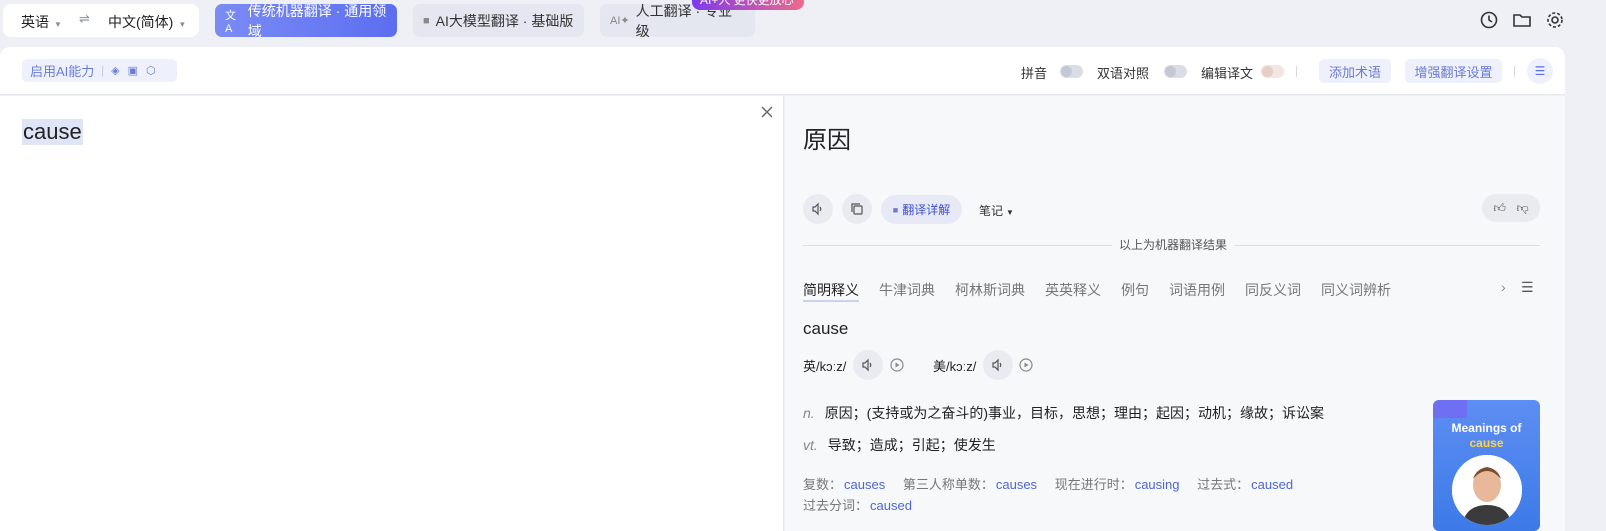 This screenshot has width=1606, height=531. Describe the element at coordinates (1107, 291) in the screenshot. I see `dictionary-tabs: 简明释义 牛津词典 柯林斯词典 英英释义 例句 词语用例 同反义词 同义词辨析` at that location.